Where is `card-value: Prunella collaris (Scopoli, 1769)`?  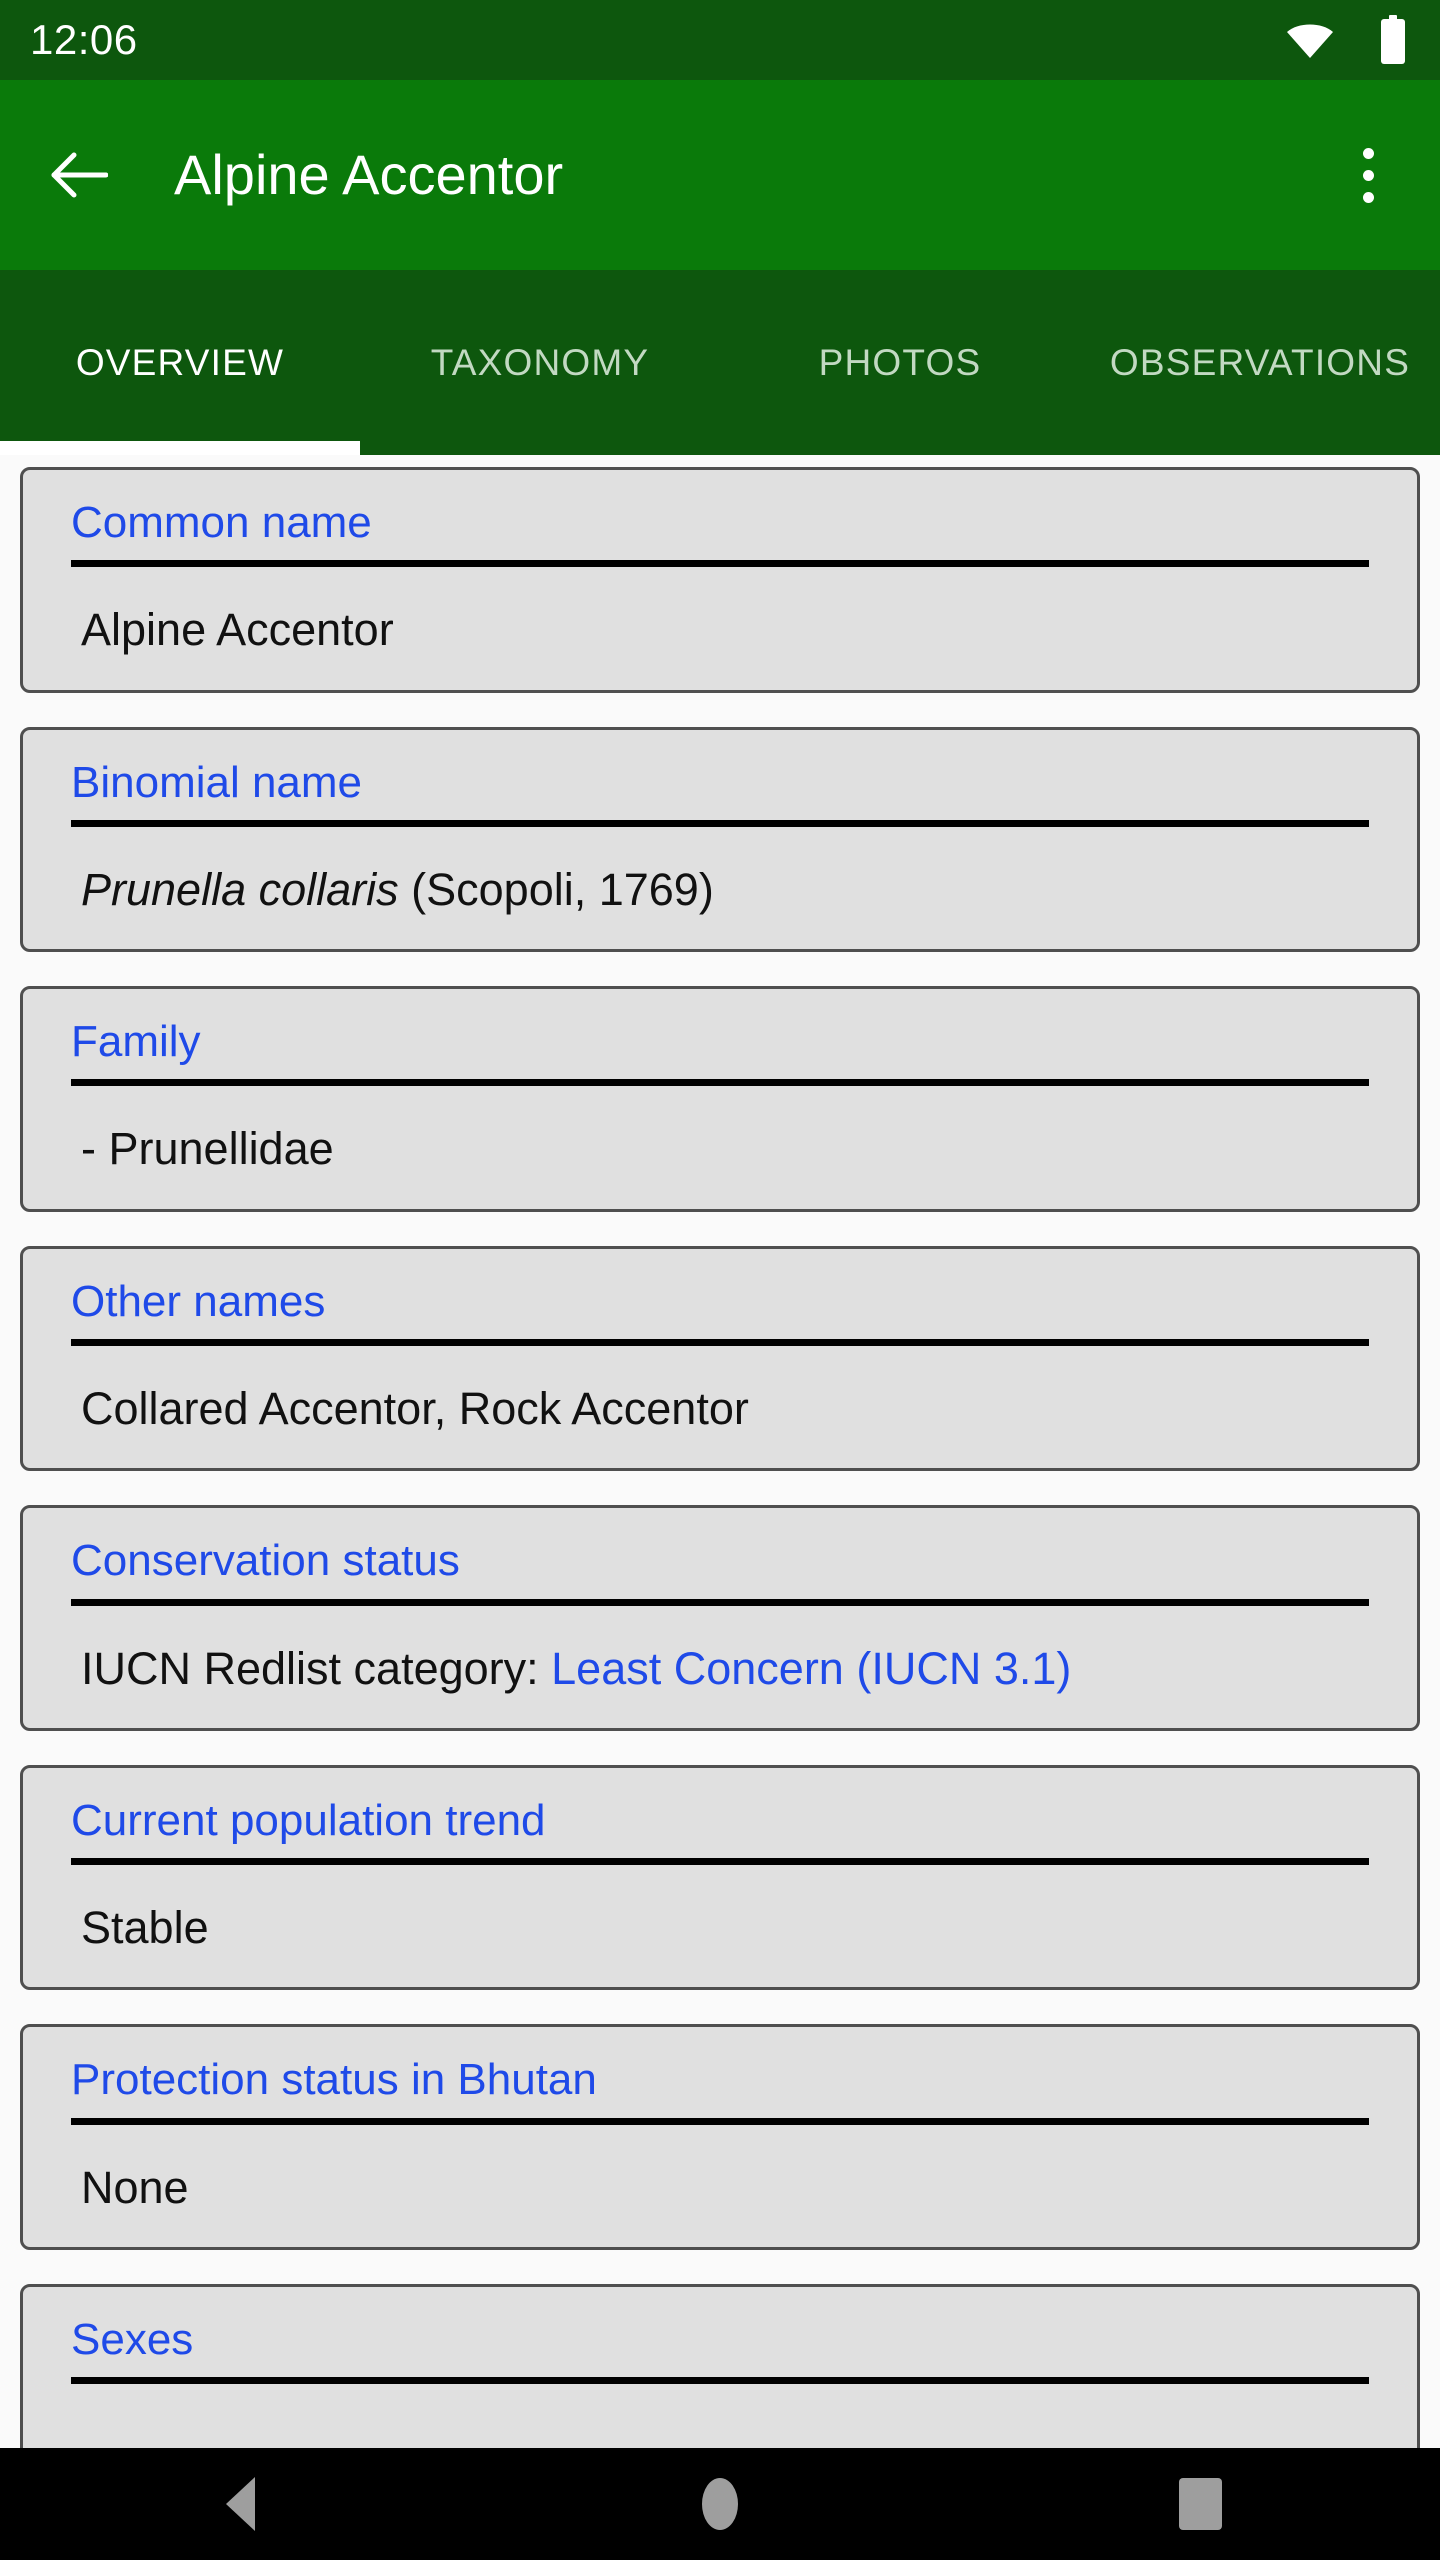 card-value: Prunella collaris (Scopoli, 1769) is located at coordinates (720, 871).